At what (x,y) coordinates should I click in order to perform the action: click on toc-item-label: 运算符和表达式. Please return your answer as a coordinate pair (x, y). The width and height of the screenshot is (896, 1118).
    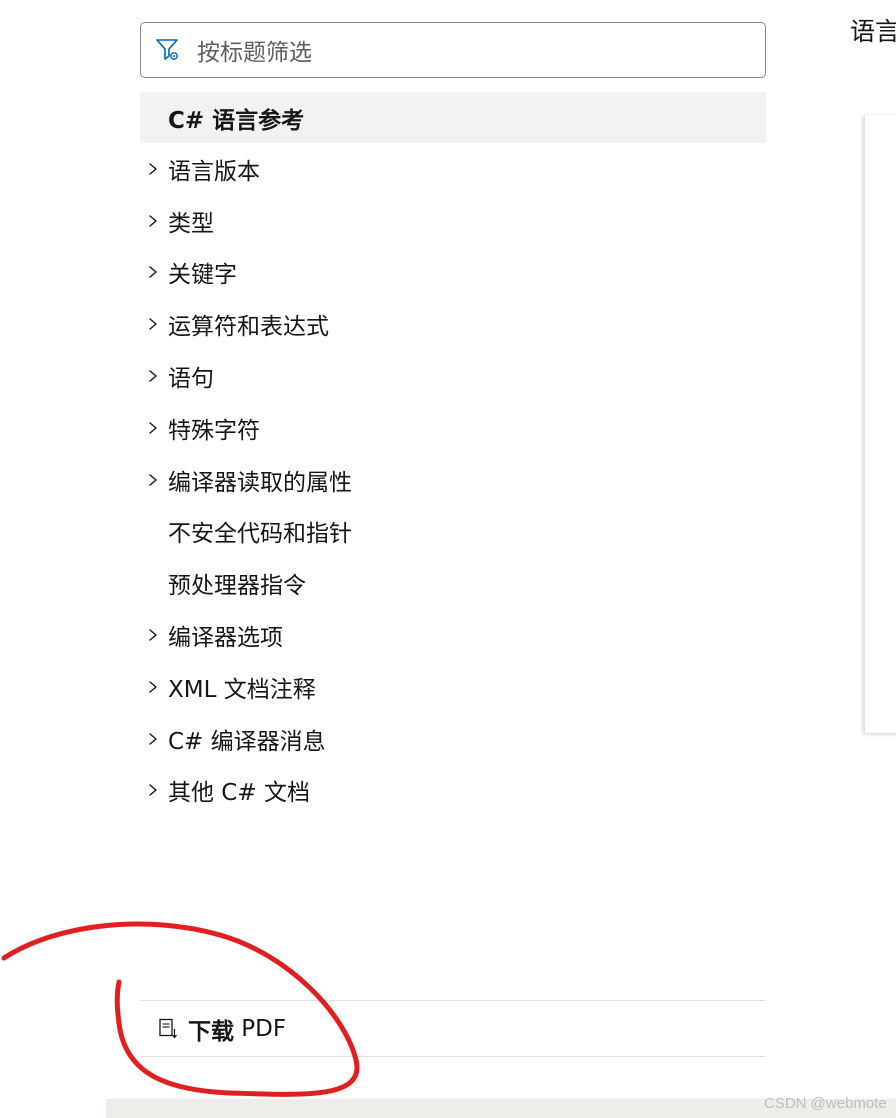
    Looking at the image, I should click on (248, 327).